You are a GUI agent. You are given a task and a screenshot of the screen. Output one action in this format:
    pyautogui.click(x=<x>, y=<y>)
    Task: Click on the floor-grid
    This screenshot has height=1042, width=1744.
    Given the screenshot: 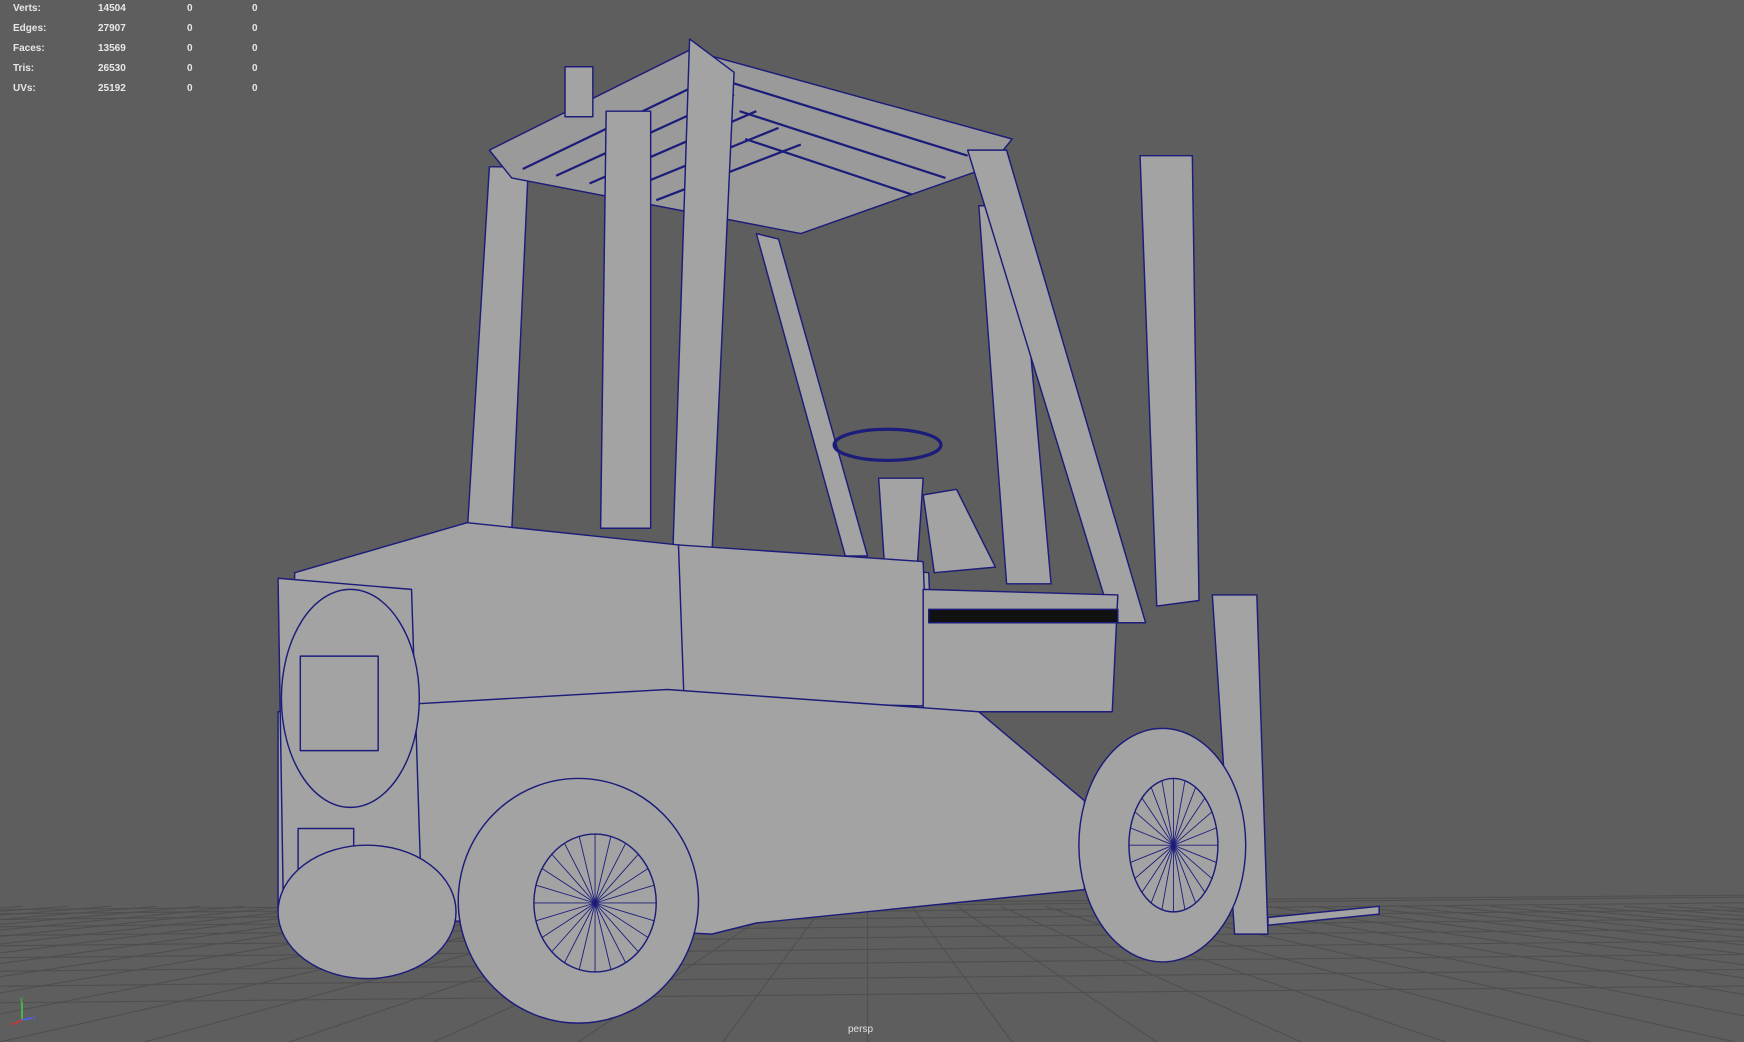 What is the action you would take?
    pyautogui.click(x=872, y=968)
    